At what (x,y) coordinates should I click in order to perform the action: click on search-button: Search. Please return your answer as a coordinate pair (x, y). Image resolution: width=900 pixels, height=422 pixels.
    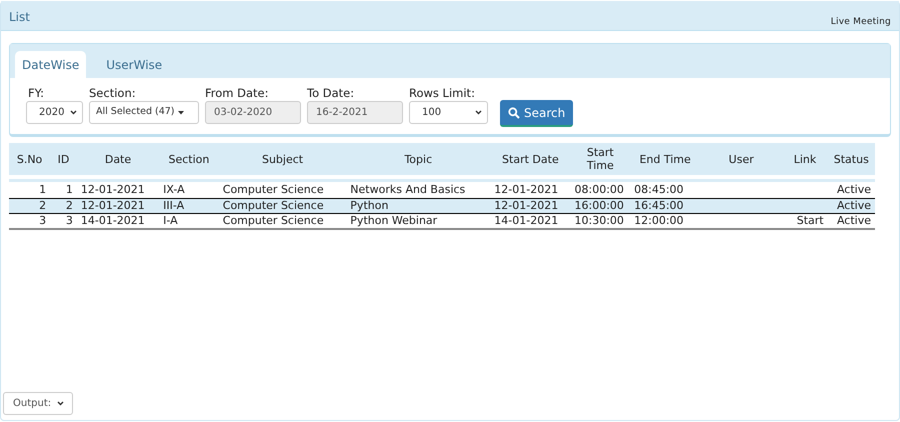
    Looking at the image, I should click on (537, 113).